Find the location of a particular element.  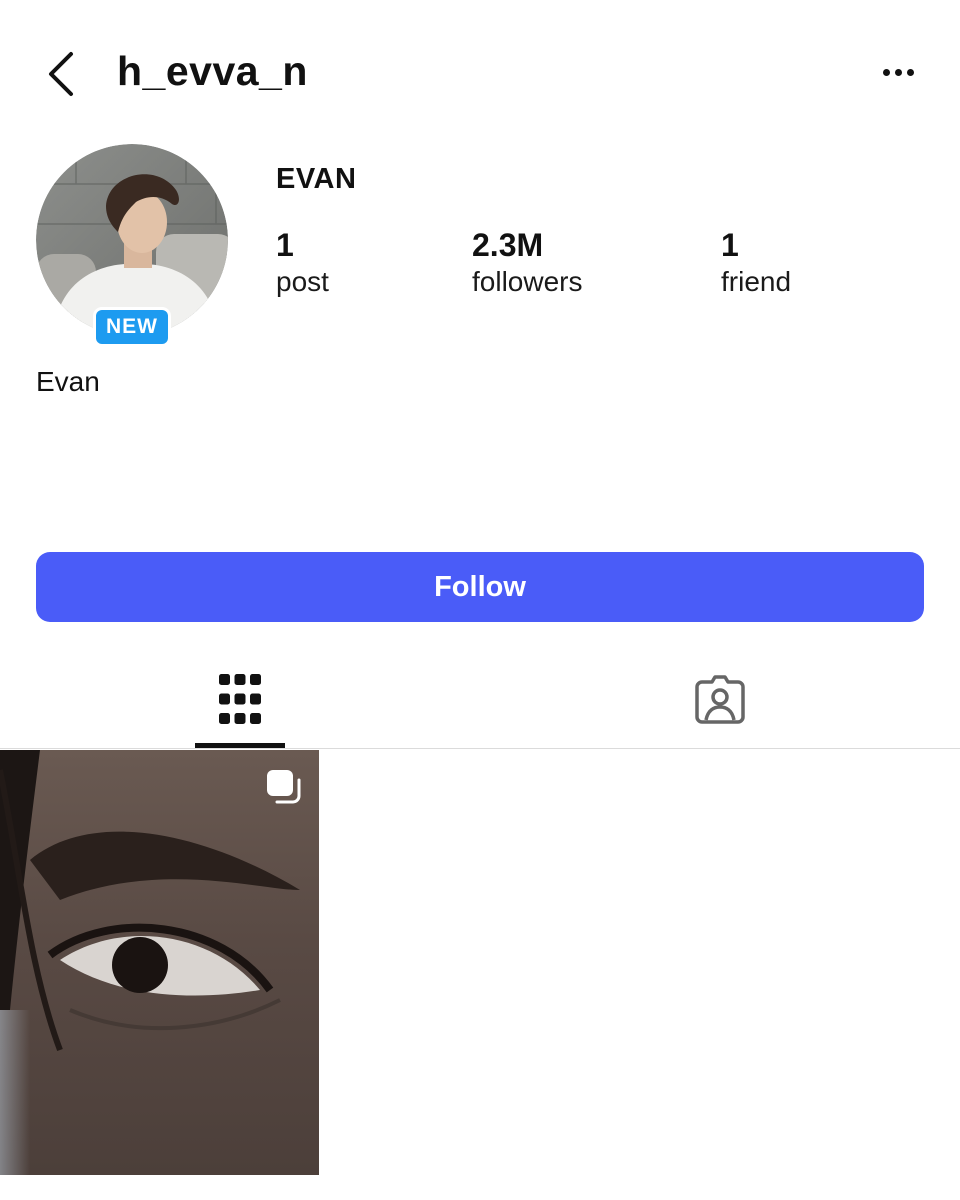

friends-stat: 1 friend is located at coordinates (756, 263).